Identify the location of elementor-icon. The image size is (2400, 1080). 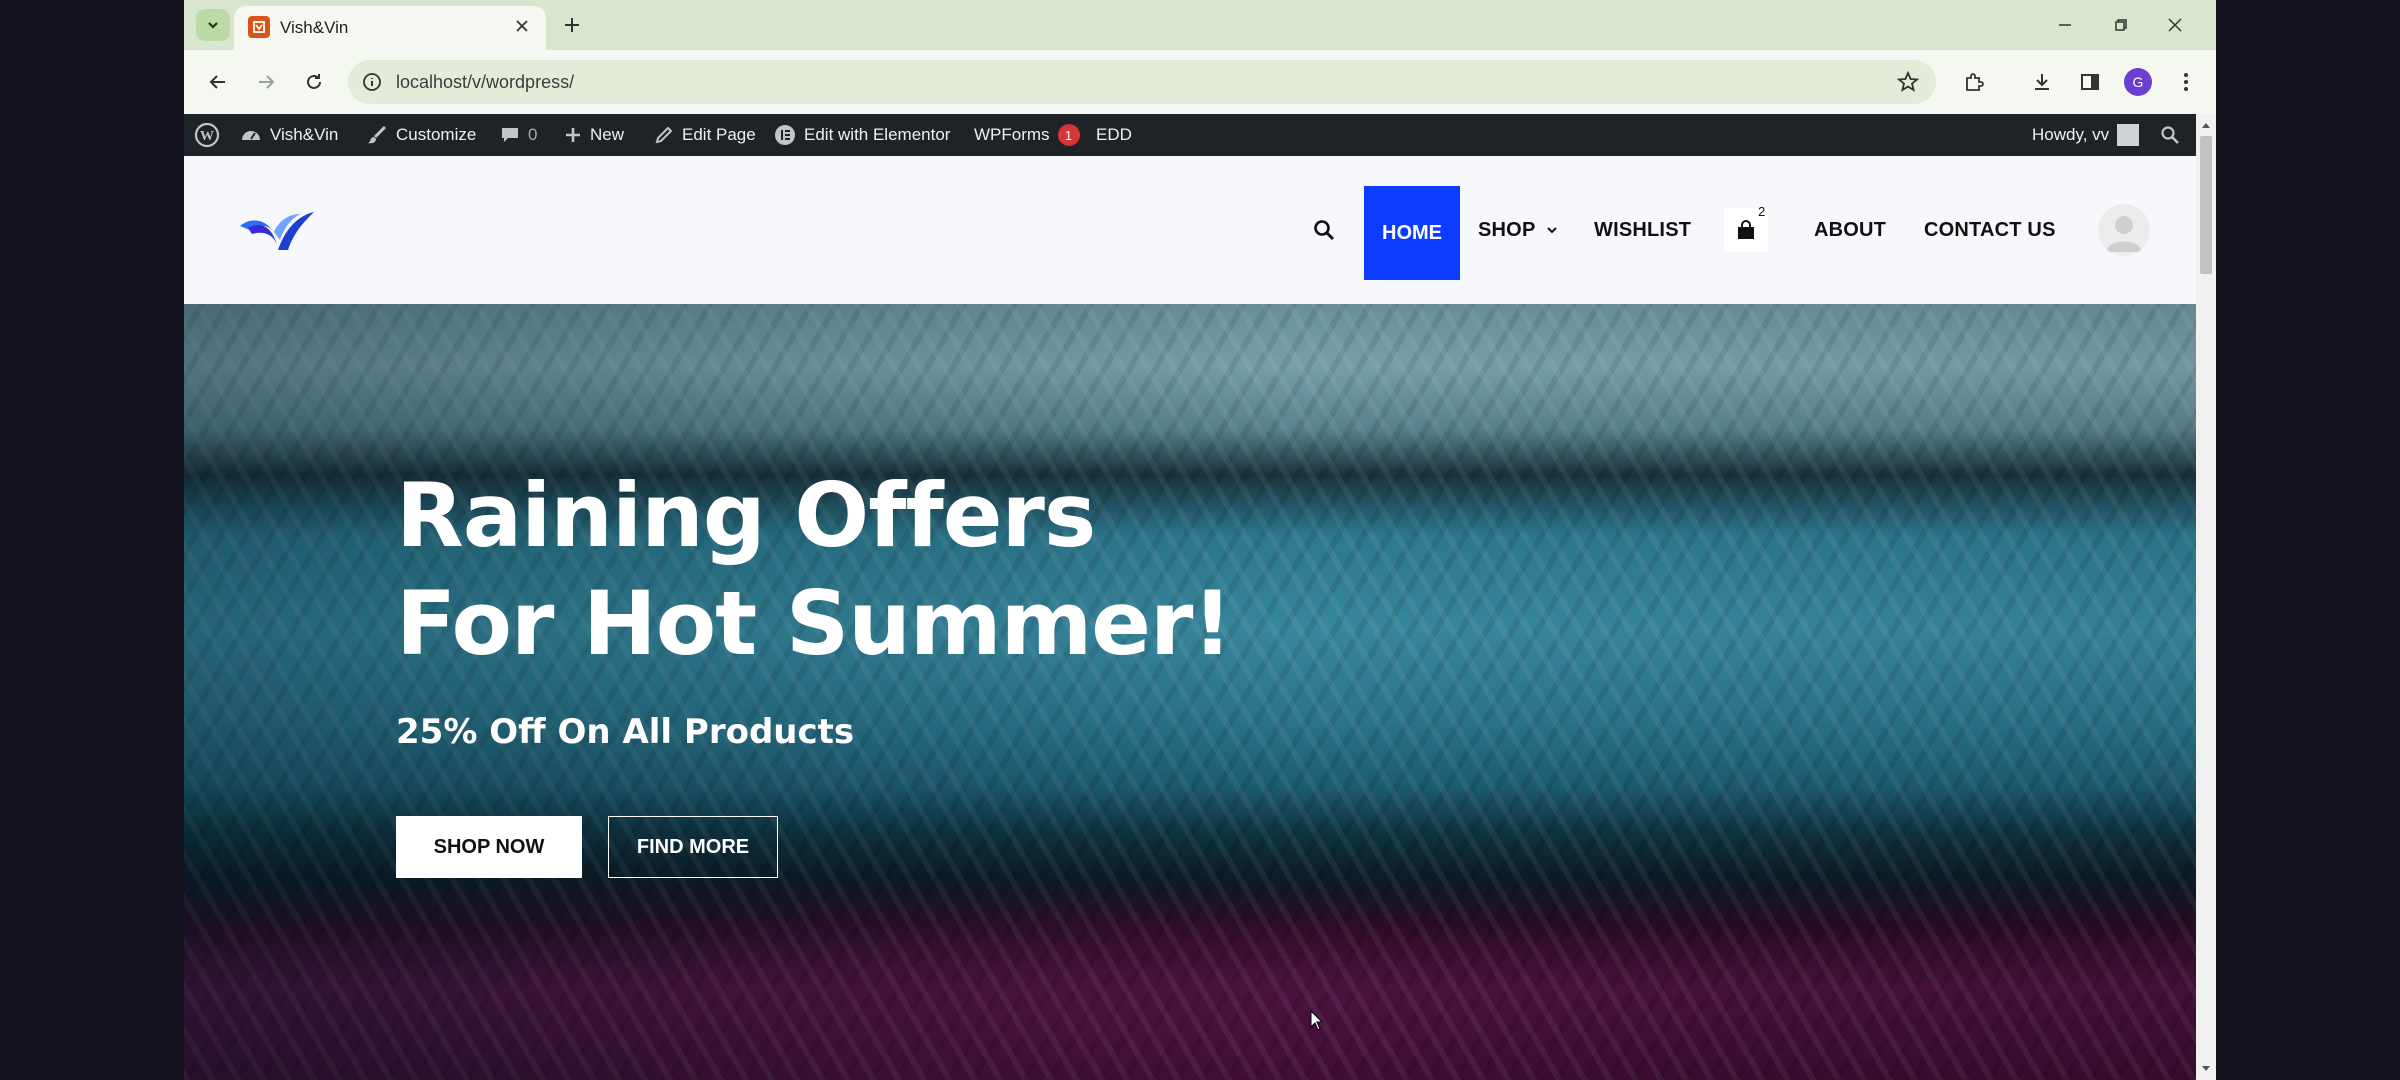
(785, 135).